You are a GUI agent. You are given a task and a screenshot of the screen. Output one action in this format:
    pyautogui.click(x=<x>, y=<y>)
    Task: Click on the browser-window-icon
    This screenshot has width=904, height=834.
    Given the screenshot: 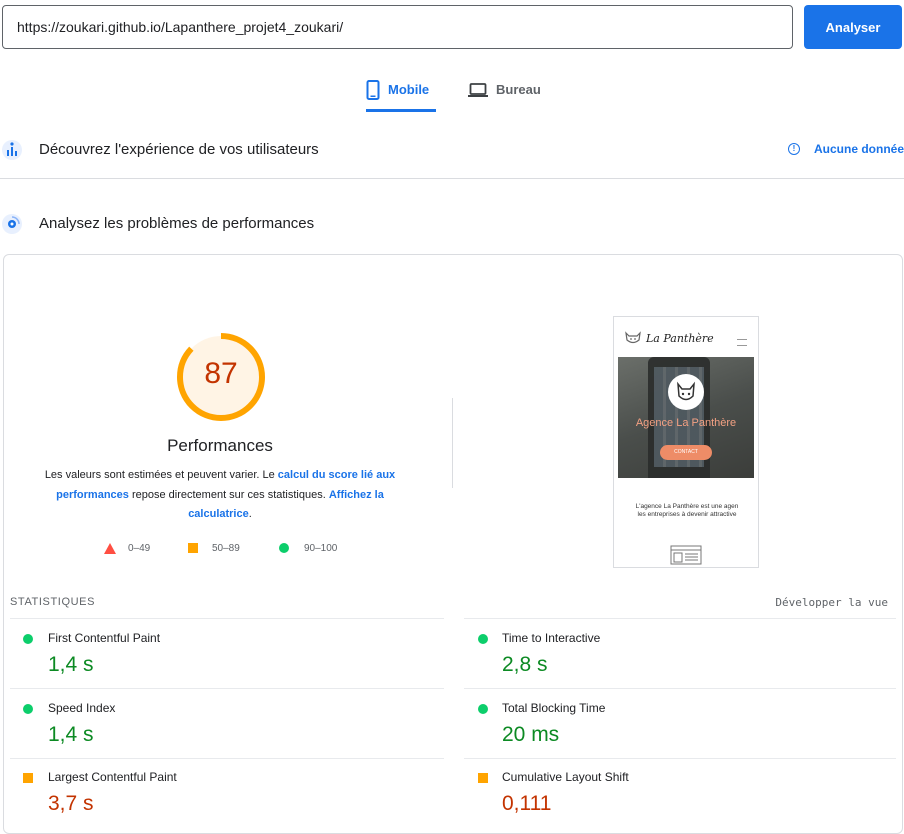 What is the action you would take?
    pyautogui.click(x=686, y=555)
    